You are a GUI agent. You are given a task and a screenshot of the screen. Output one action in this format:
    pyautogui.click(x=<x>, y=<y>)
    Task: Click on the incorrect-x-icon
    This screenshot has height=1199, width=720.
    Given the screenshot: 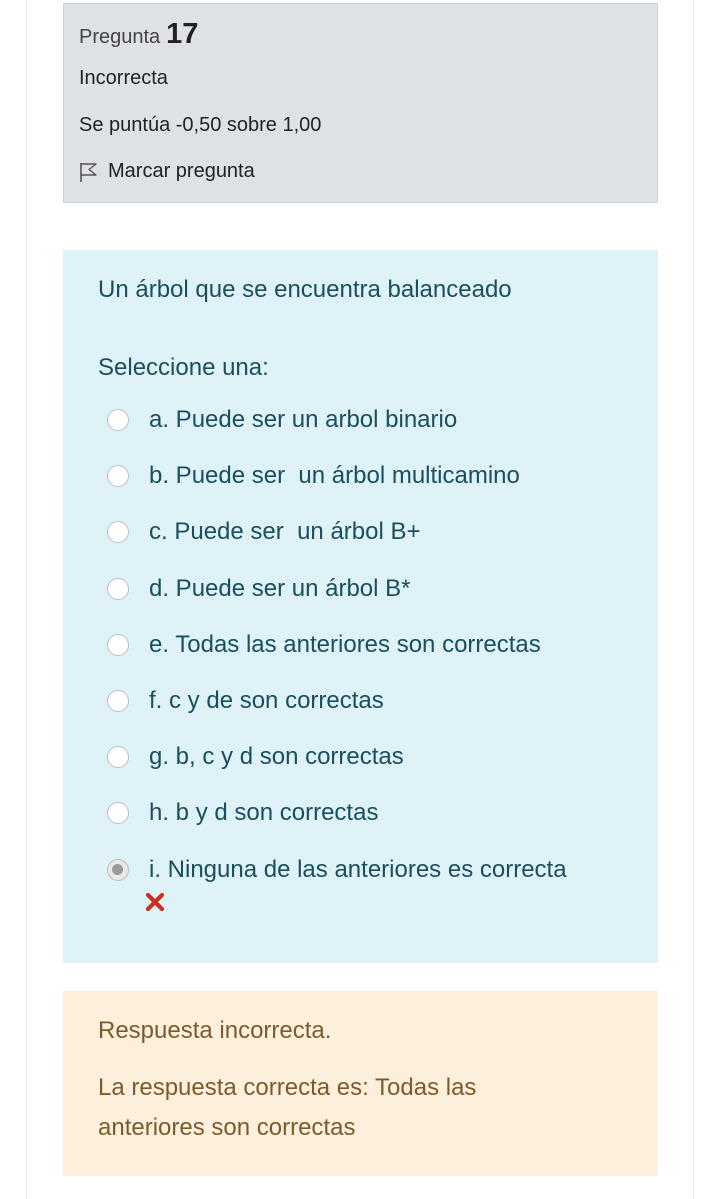 What is the action you would take?
    pyautogui.click(x=155, y=904)
    